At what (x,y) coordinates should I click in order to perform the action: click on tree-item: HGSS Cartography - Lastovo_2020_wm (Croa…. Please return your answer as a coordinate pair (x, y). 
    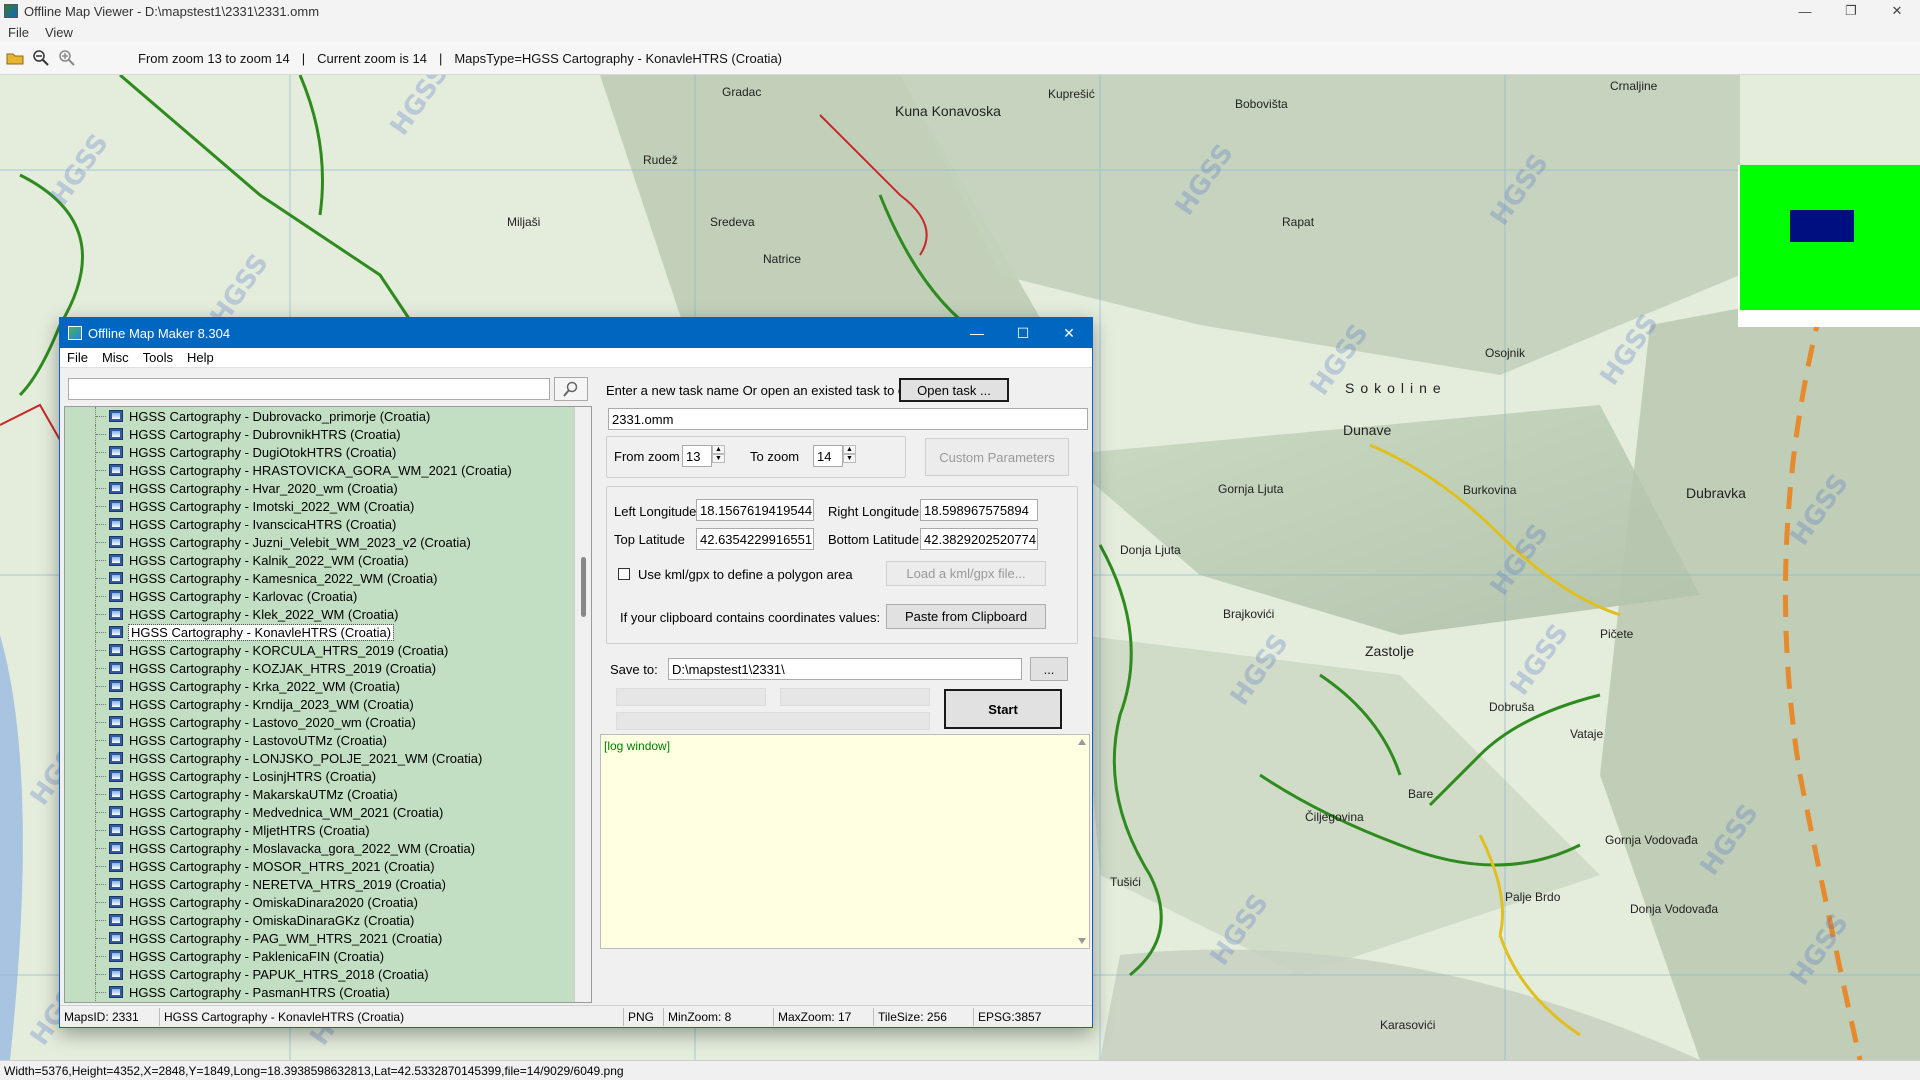
    Looking at the image, I should click on (288, 722).